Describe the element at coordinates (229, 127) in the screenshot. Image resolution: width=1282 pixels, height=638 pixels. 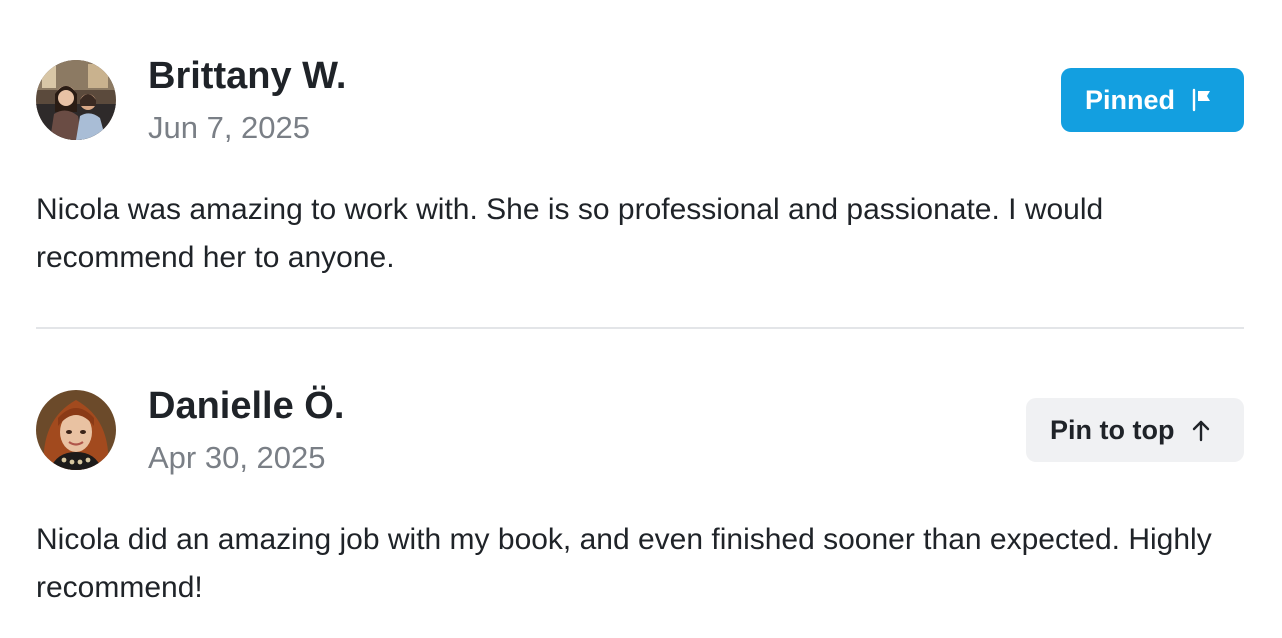
I see `review-date: Jun 7, 2025` at that location.